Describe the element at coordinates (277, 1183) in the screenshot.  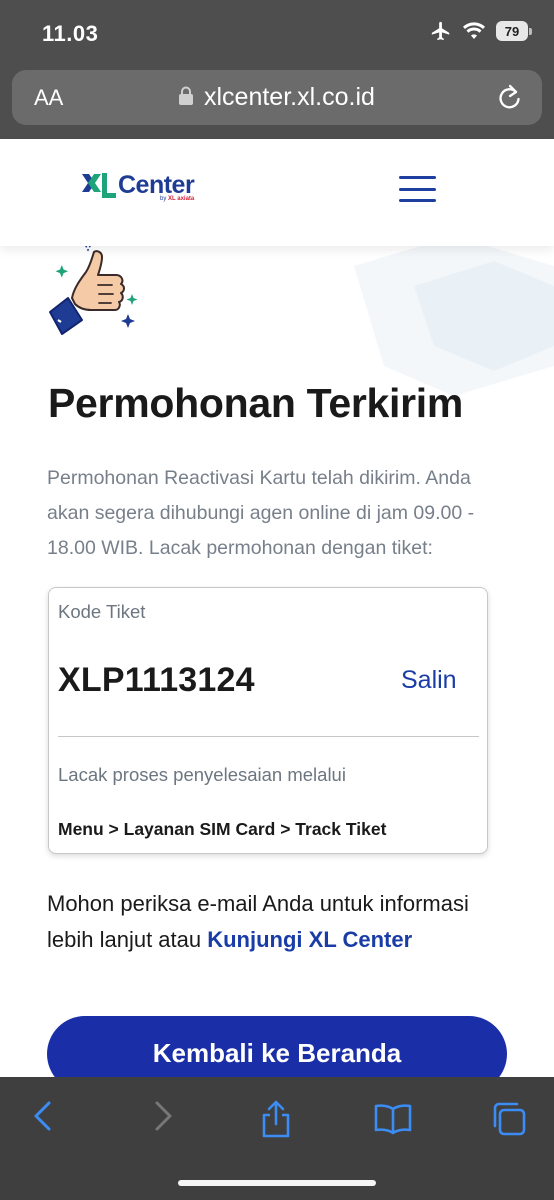
I see `home-indicator` at that location.